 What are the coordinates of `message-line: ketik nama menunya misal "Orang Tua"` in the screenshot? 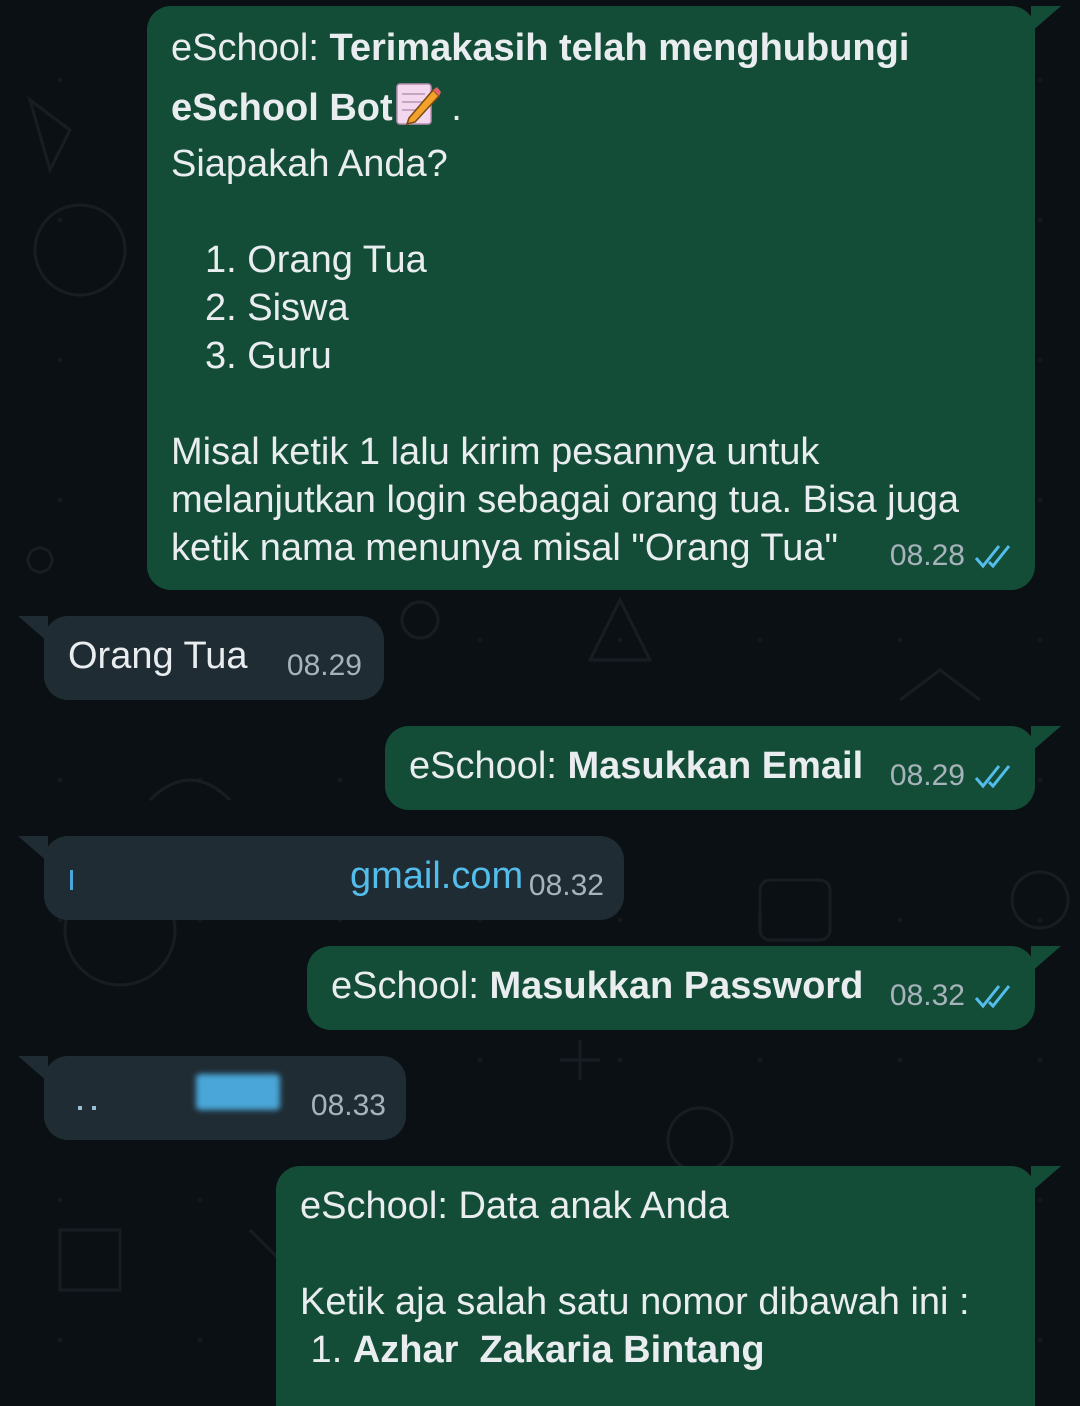 It's located at (504, 548).